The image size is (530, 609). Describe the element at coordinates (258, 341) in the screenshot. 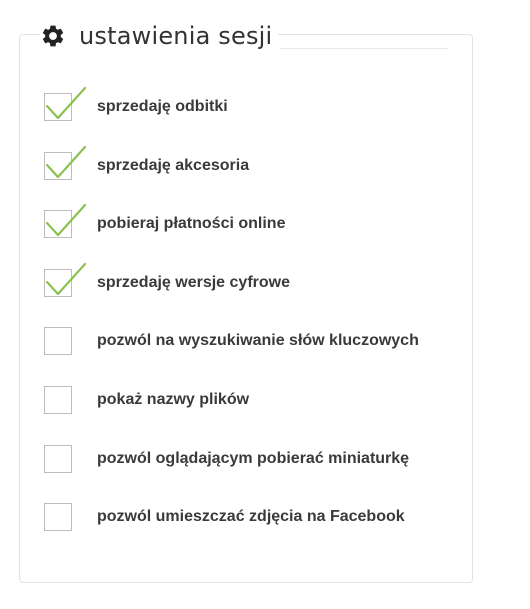

I see `option-label: pozwól na wyszukiwanie słów kluczowych` at that location.